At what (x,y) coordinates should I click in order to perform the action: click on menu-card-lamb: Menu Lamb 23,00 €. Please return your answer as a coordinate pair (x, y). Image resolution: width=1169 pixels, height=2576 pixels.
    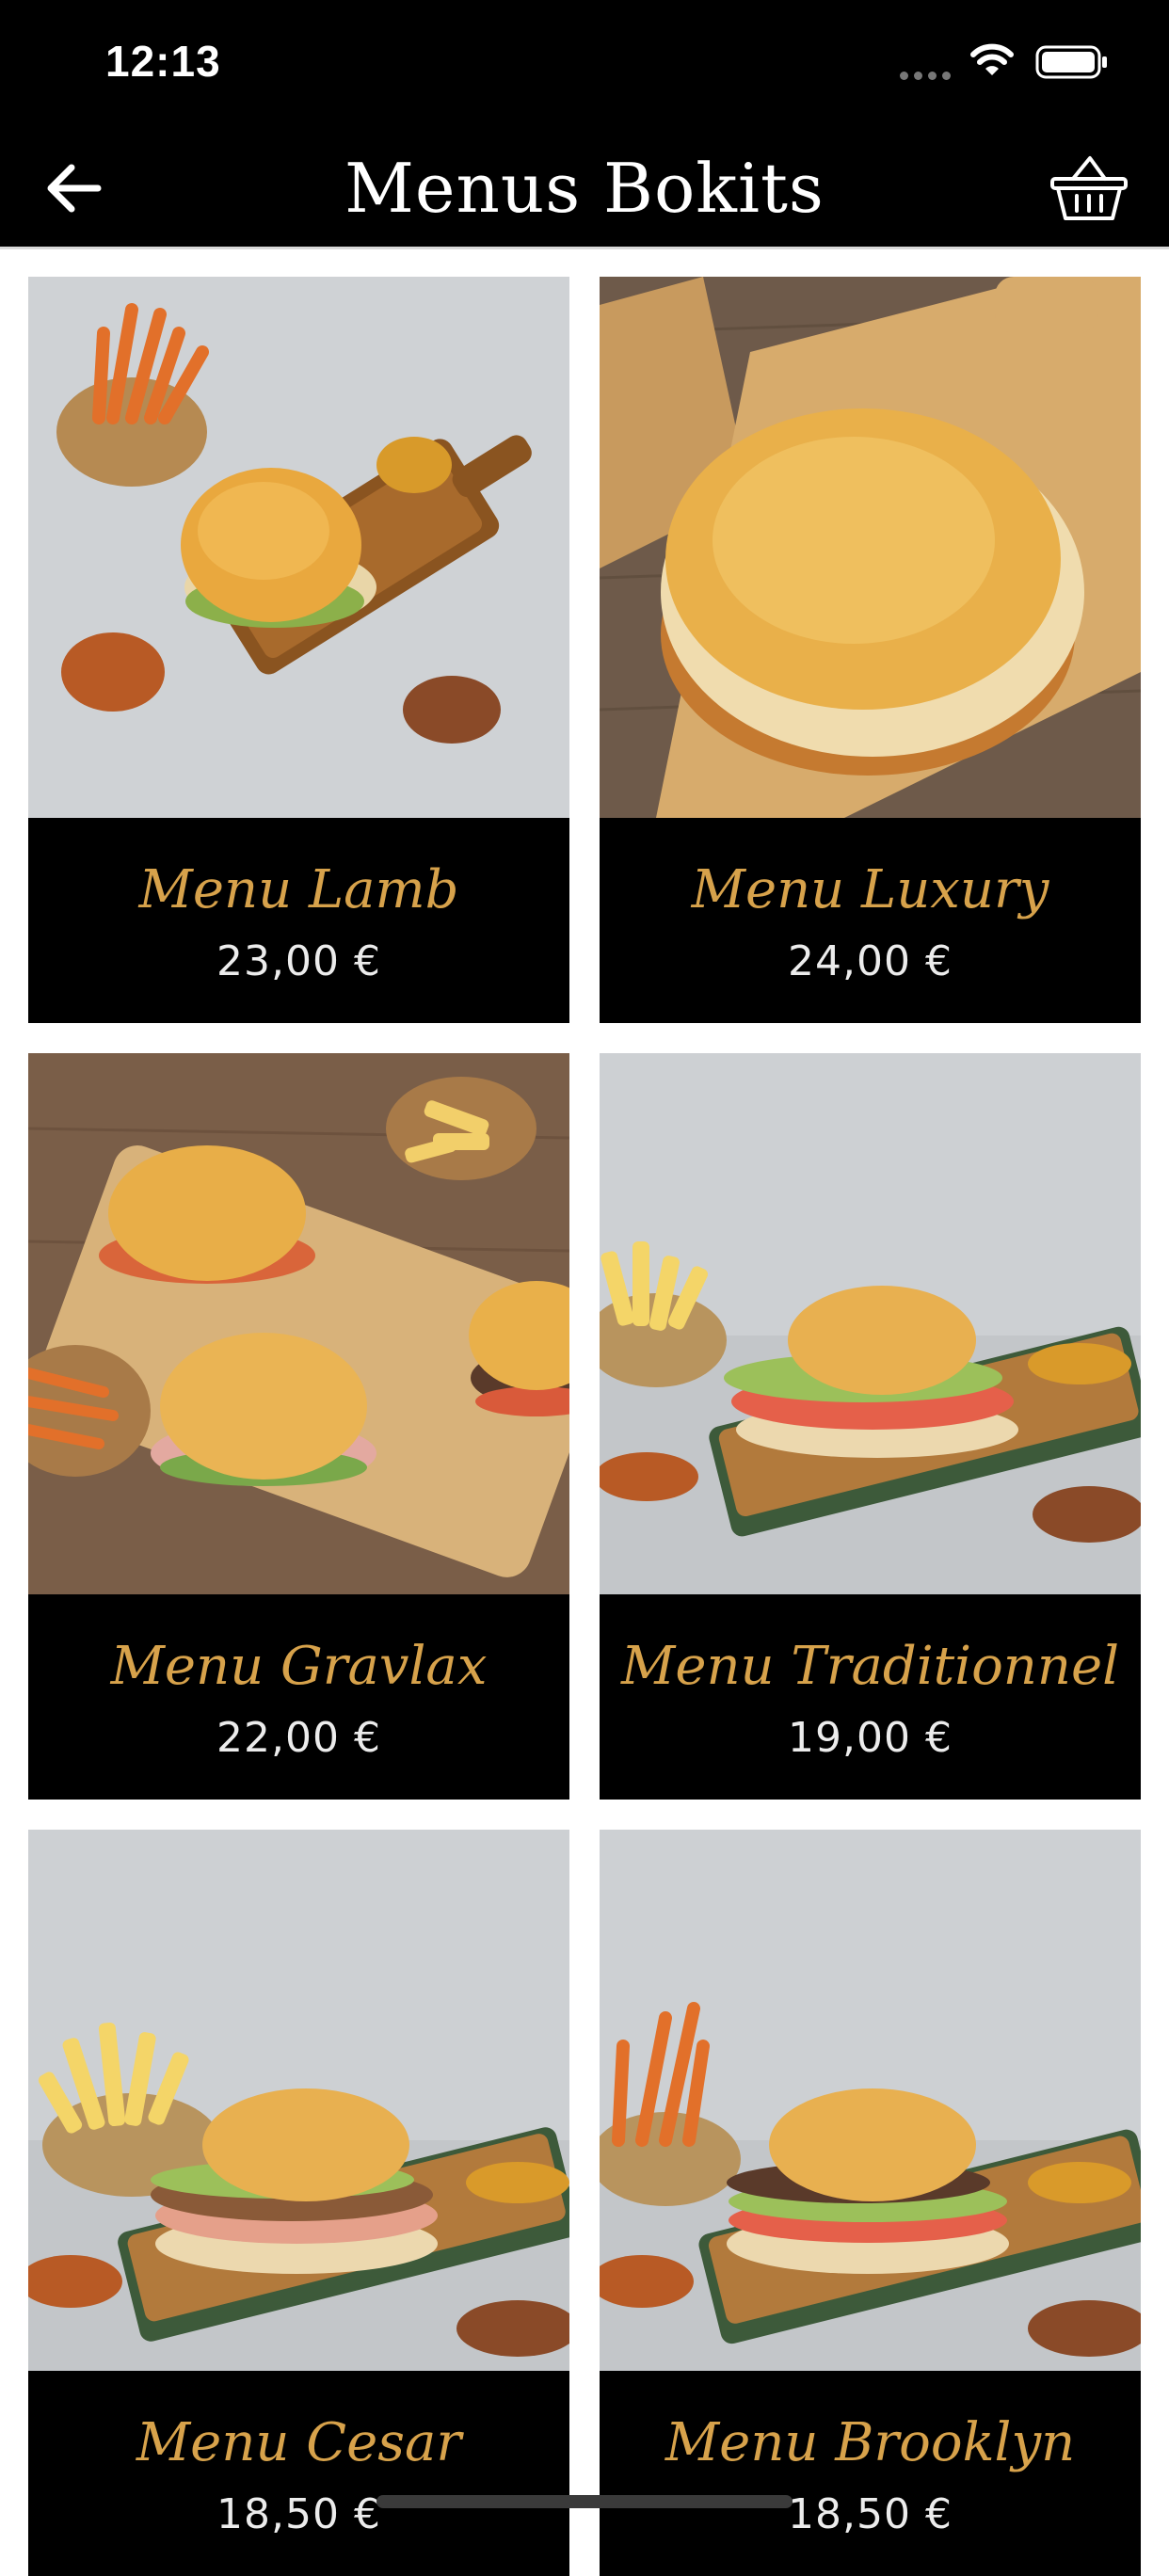
    Looking at the image, I should click on (298, 650).